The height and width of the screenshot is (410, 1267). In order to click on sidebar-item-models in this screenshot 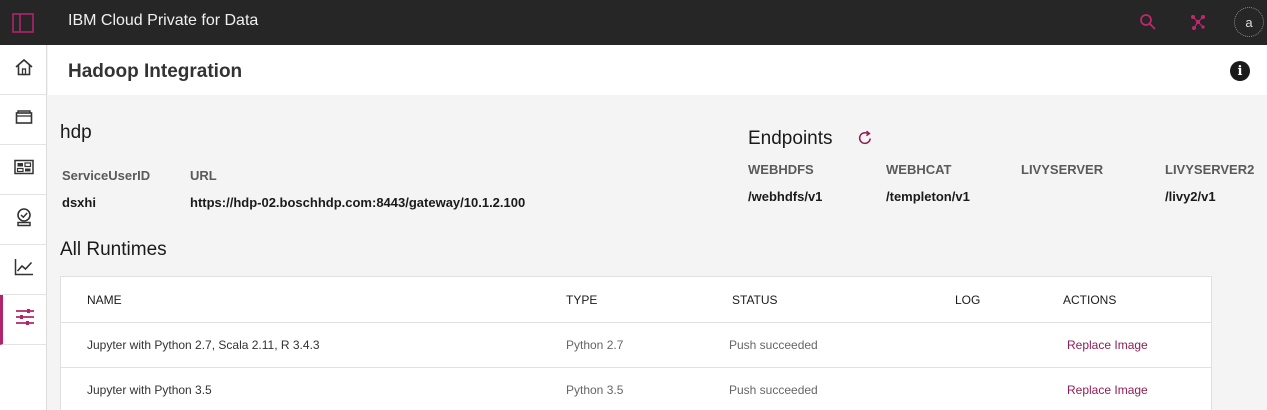, I will do `click(23, 220)`.